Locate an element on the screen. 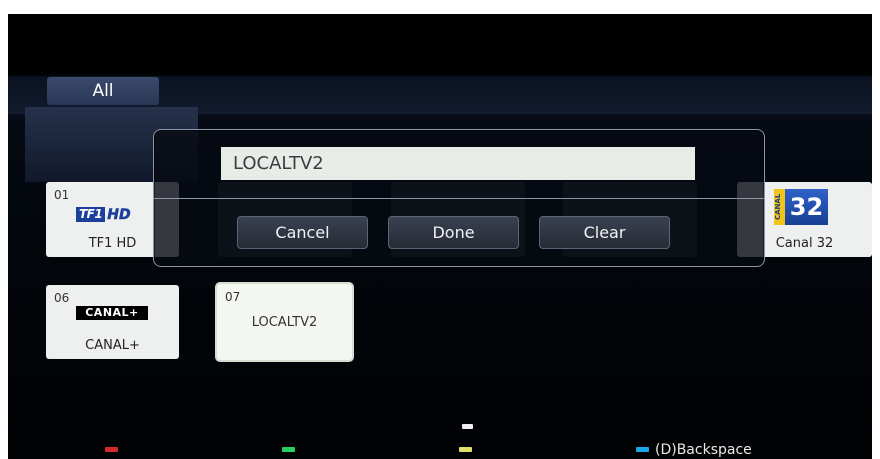 This screenshot has width=880, height=459. channel-name: CANAL+ is located at coordinates (112, 345).